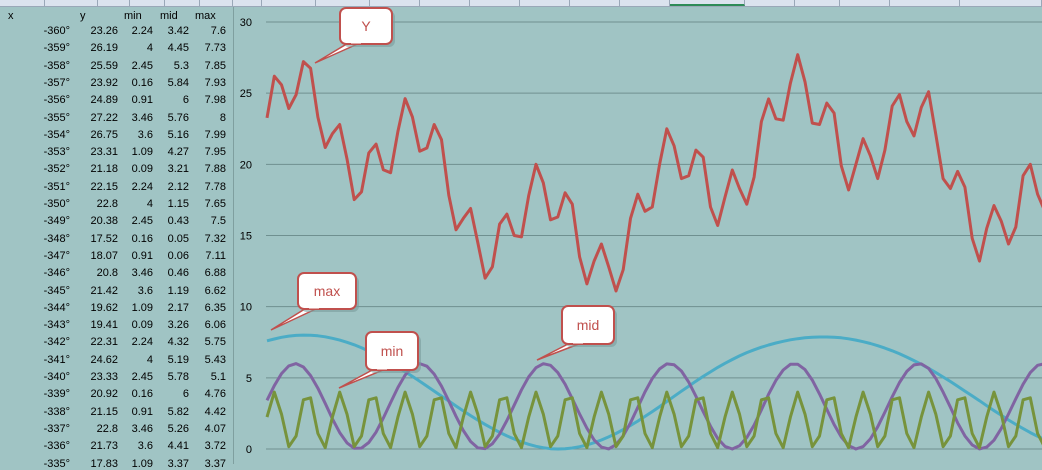 The image size is (1042, 470). Describe the element at coordinates (246, 23) in the screenshot. I see `y-tick-label: 30` at that location.